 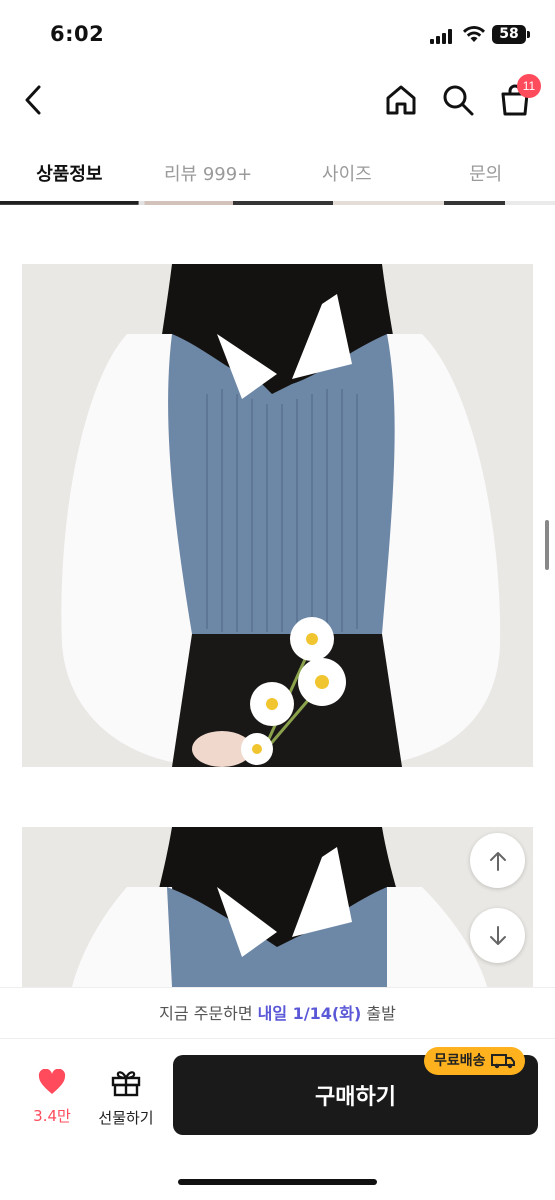 I want to click on delivery-date: 내일 1/14(화), so click(x=309, y=1013).